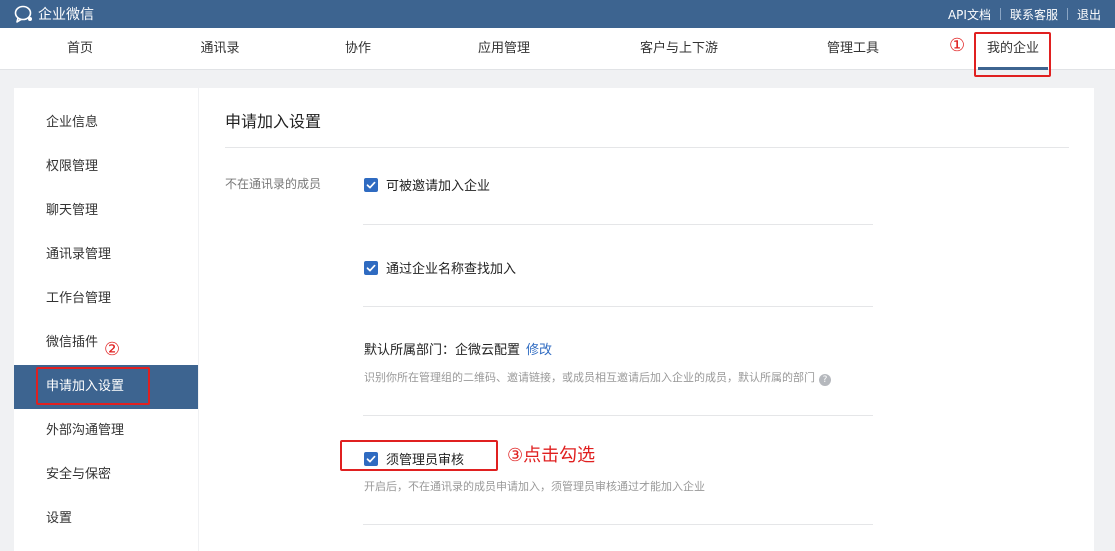 The image size is (1115, 551). Describe the element at coordinates (957, 45) in the screenshot. I see `annotation-step1: ①` at that location.